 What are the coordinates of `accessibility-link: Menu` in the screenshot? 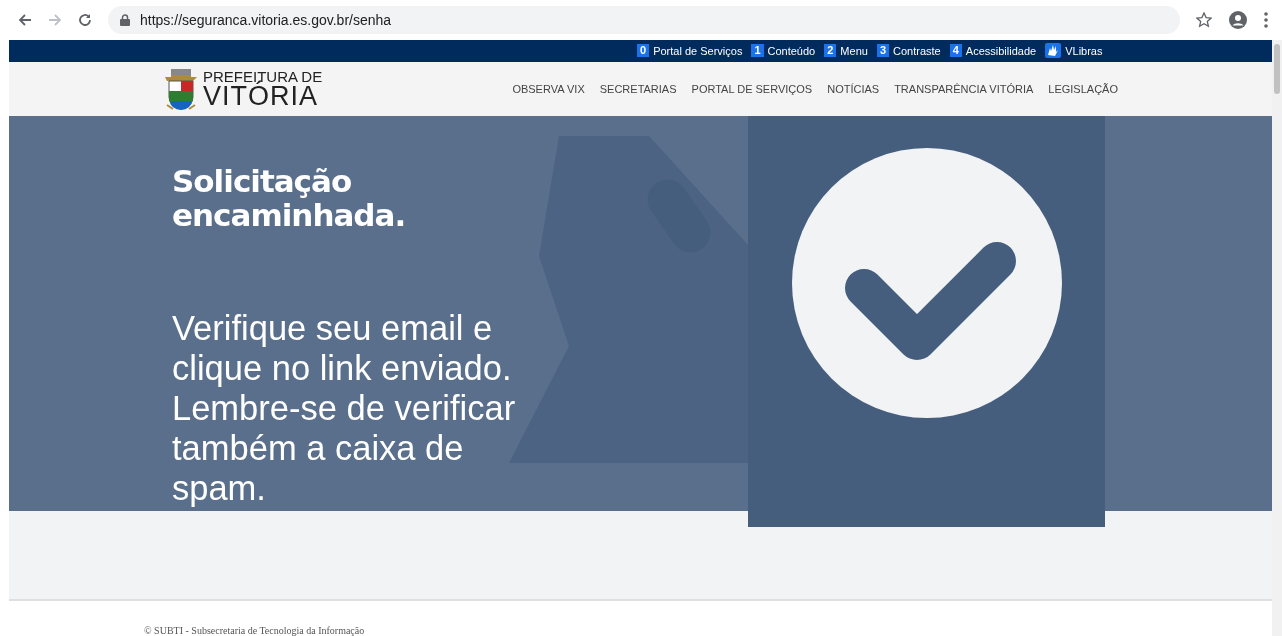 It's located at (854, 50).